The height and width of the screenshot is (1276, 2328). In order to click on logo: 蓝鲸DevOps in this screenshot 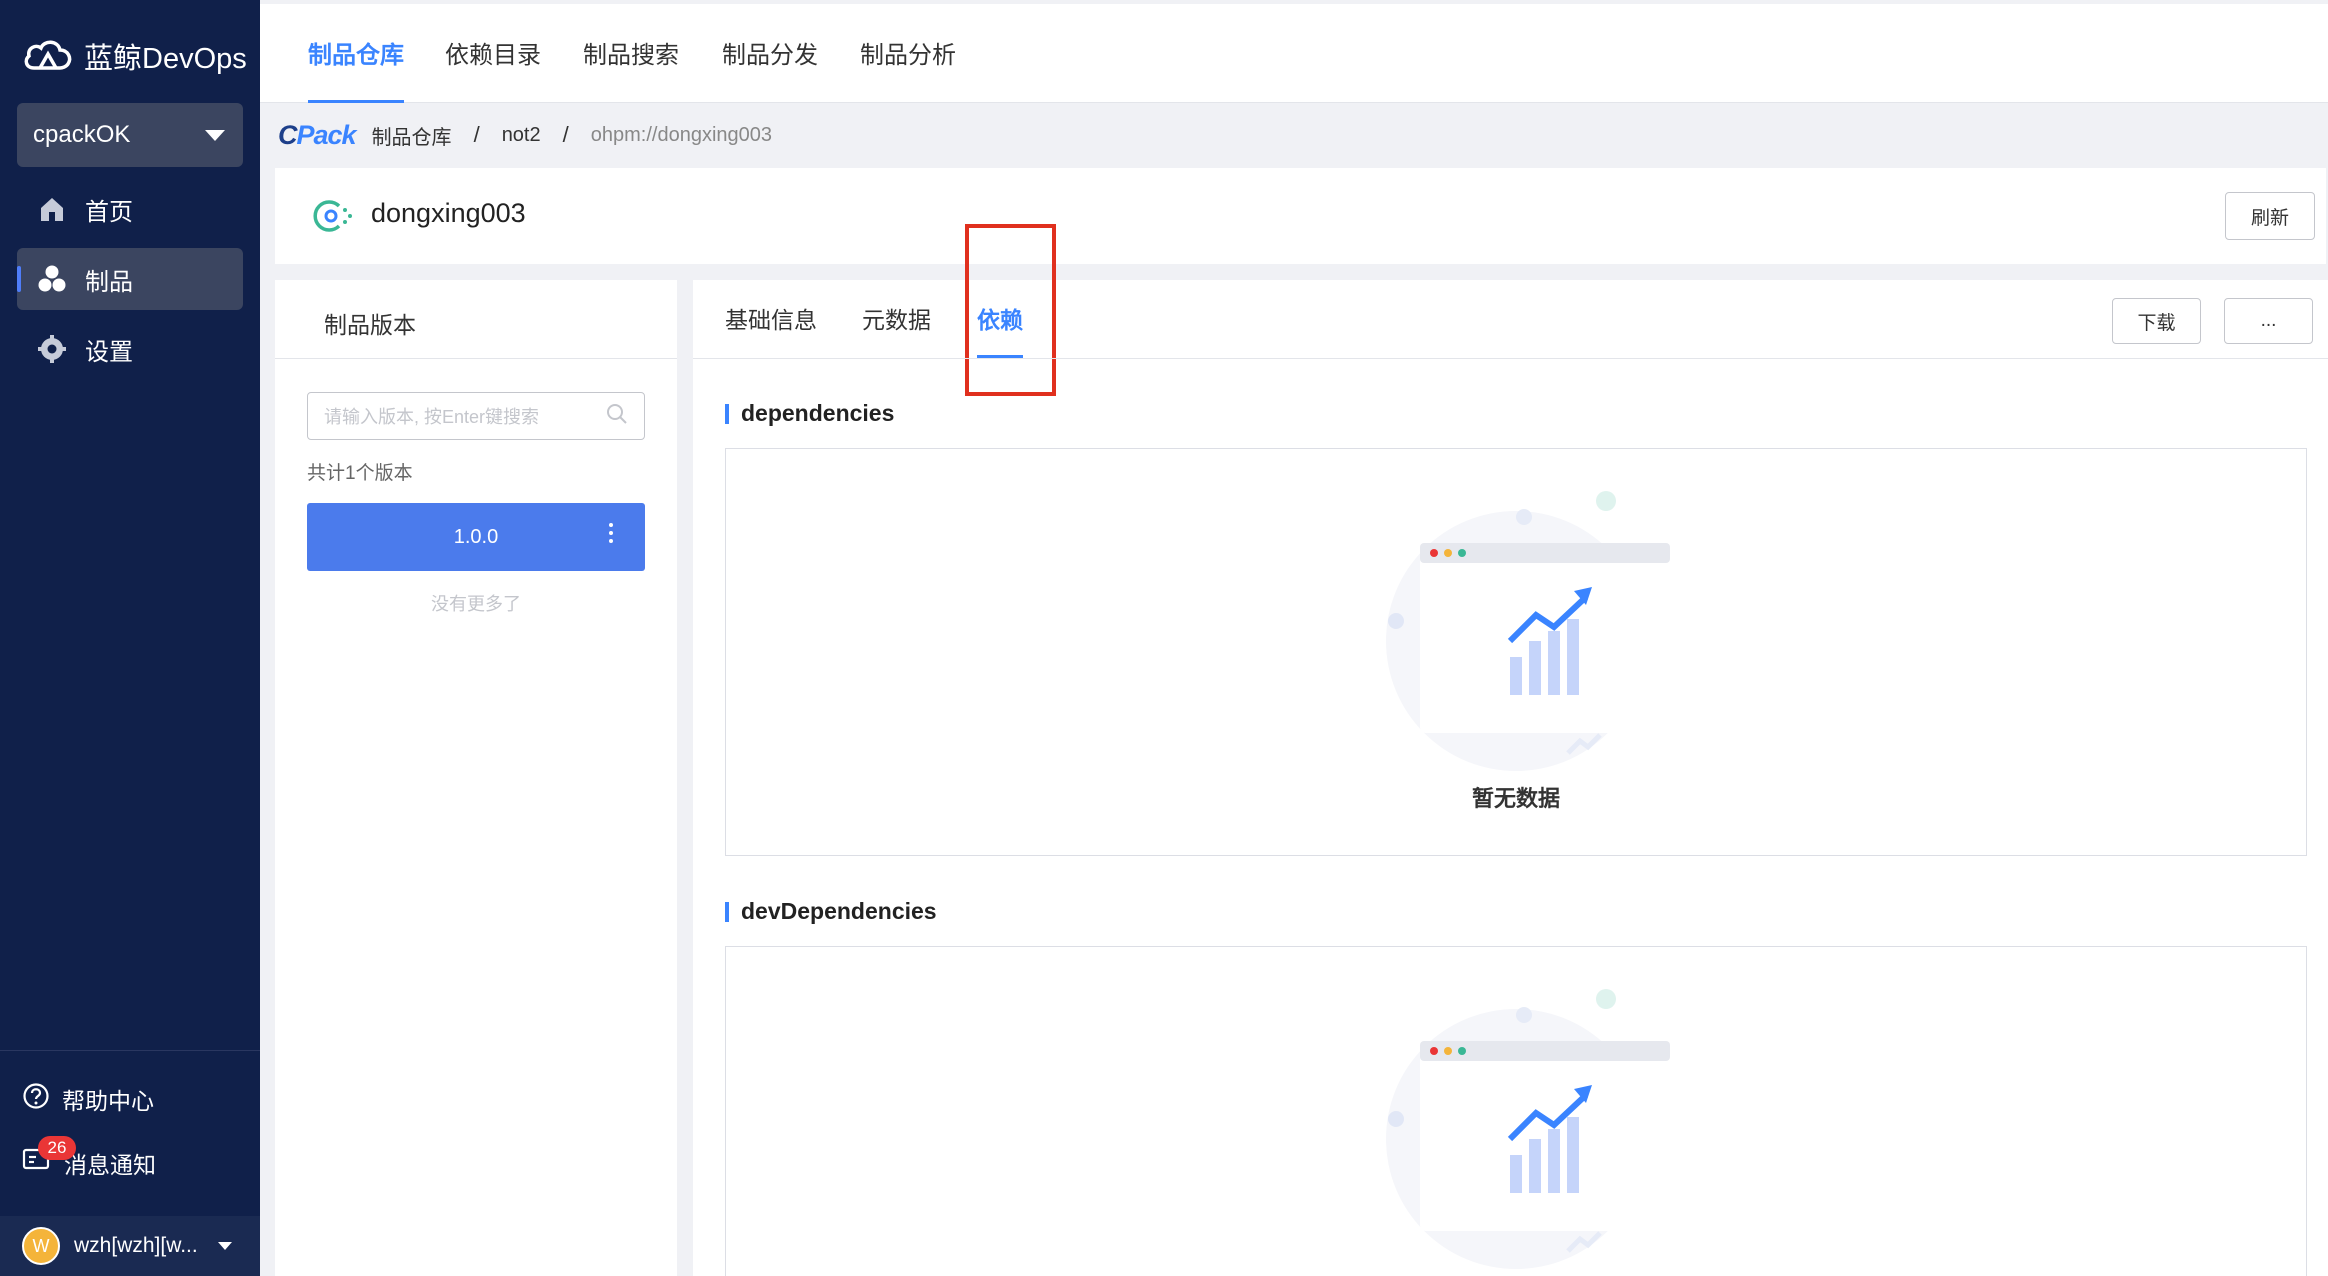, I will do `click(134, 56)`.